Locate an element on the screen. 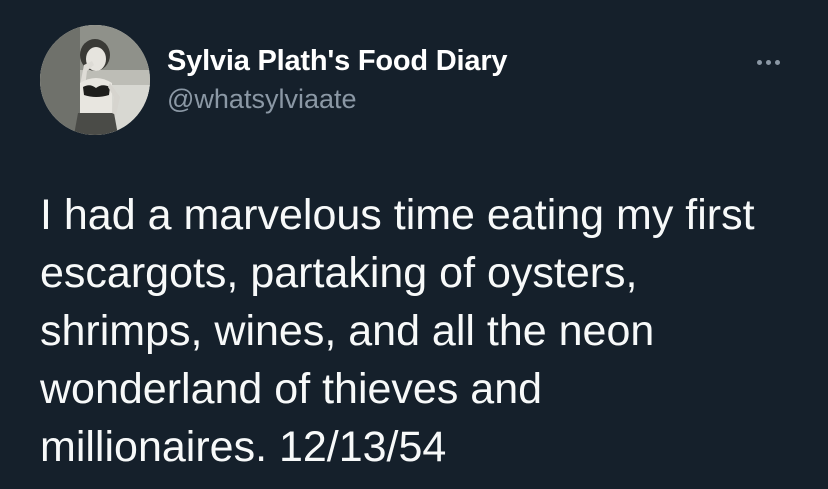 Image resolution: width=828 pixels, height=489 pixels. avatar-photo is located at coordinates (95, 80).